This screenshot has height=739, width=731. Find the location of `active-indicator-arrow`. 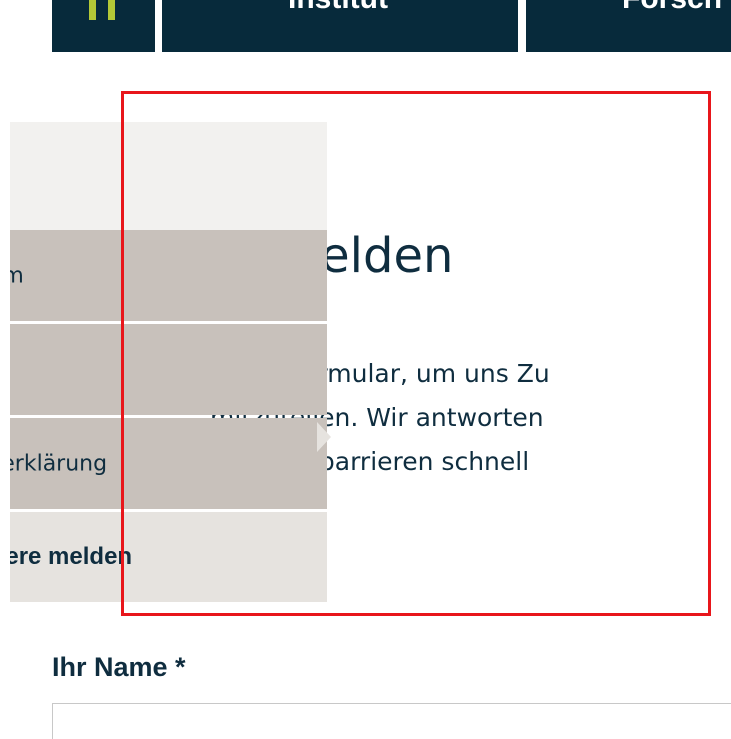

active-indicator-arrow is located at coordinates (324, 437).